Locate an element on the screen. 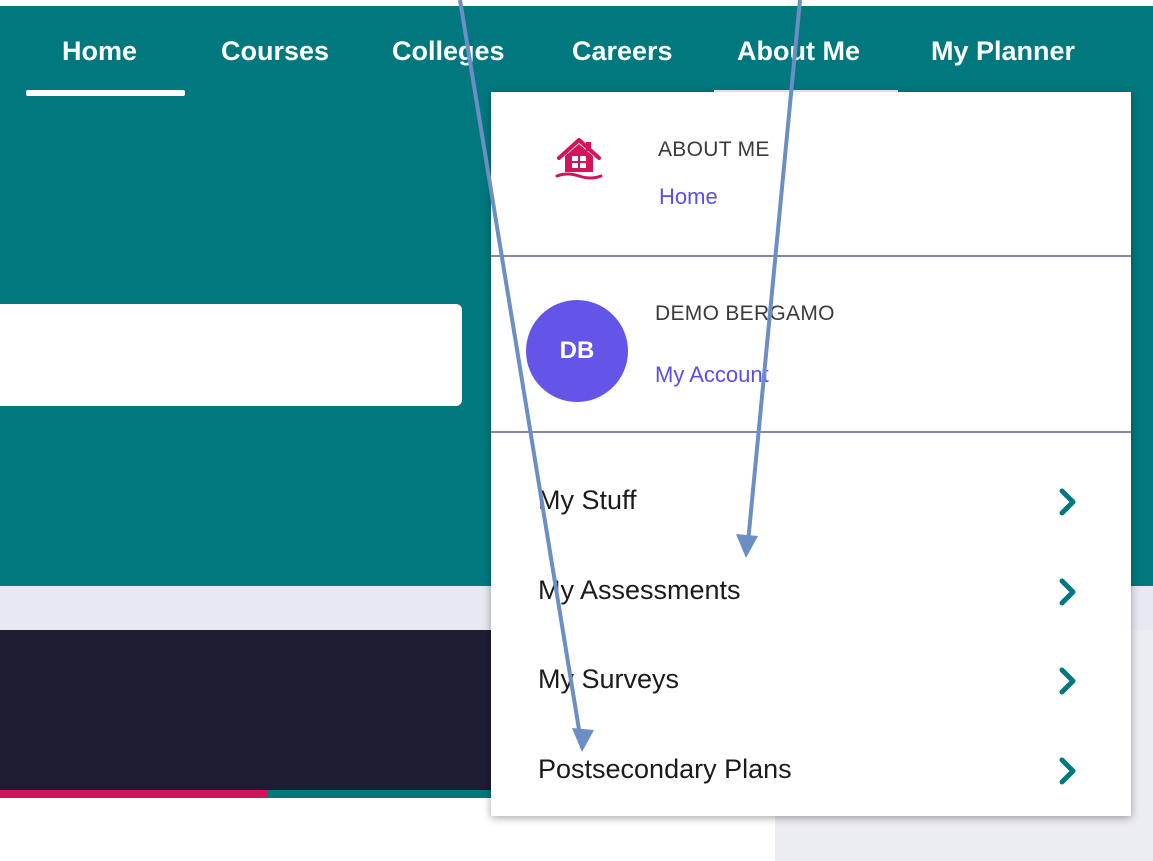 The height and width of the screenshot is (861, 1153). nav-colleges: Colleges is located at coordinates (448, 51).